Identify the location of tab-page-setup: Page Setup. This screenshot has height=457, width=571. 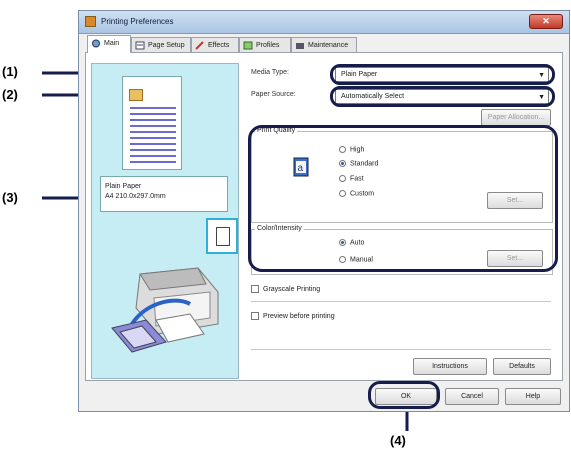
(161, 45).